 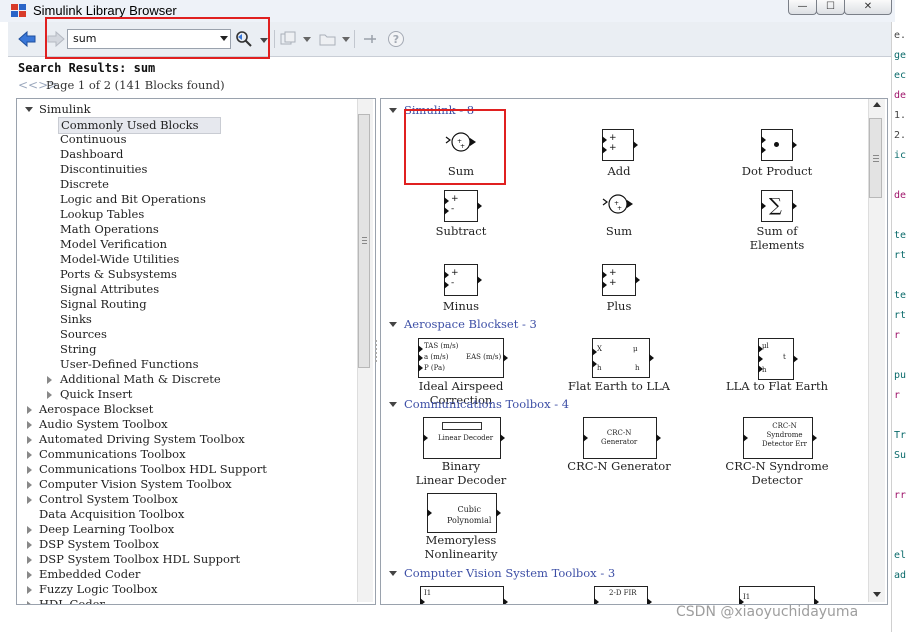 What do you see at coordinates (328, 39) in the screenshot?
I see `open-folder-icon` at bounding box center [328, 39].